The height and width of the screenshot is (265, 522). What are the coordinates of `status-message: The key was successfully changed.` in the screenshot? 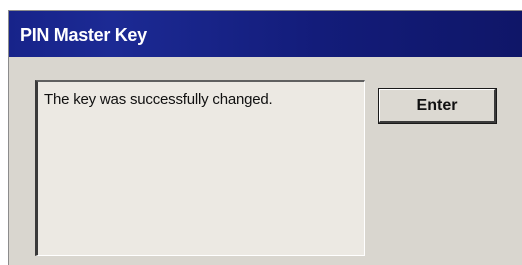 It's located at (158, 99).